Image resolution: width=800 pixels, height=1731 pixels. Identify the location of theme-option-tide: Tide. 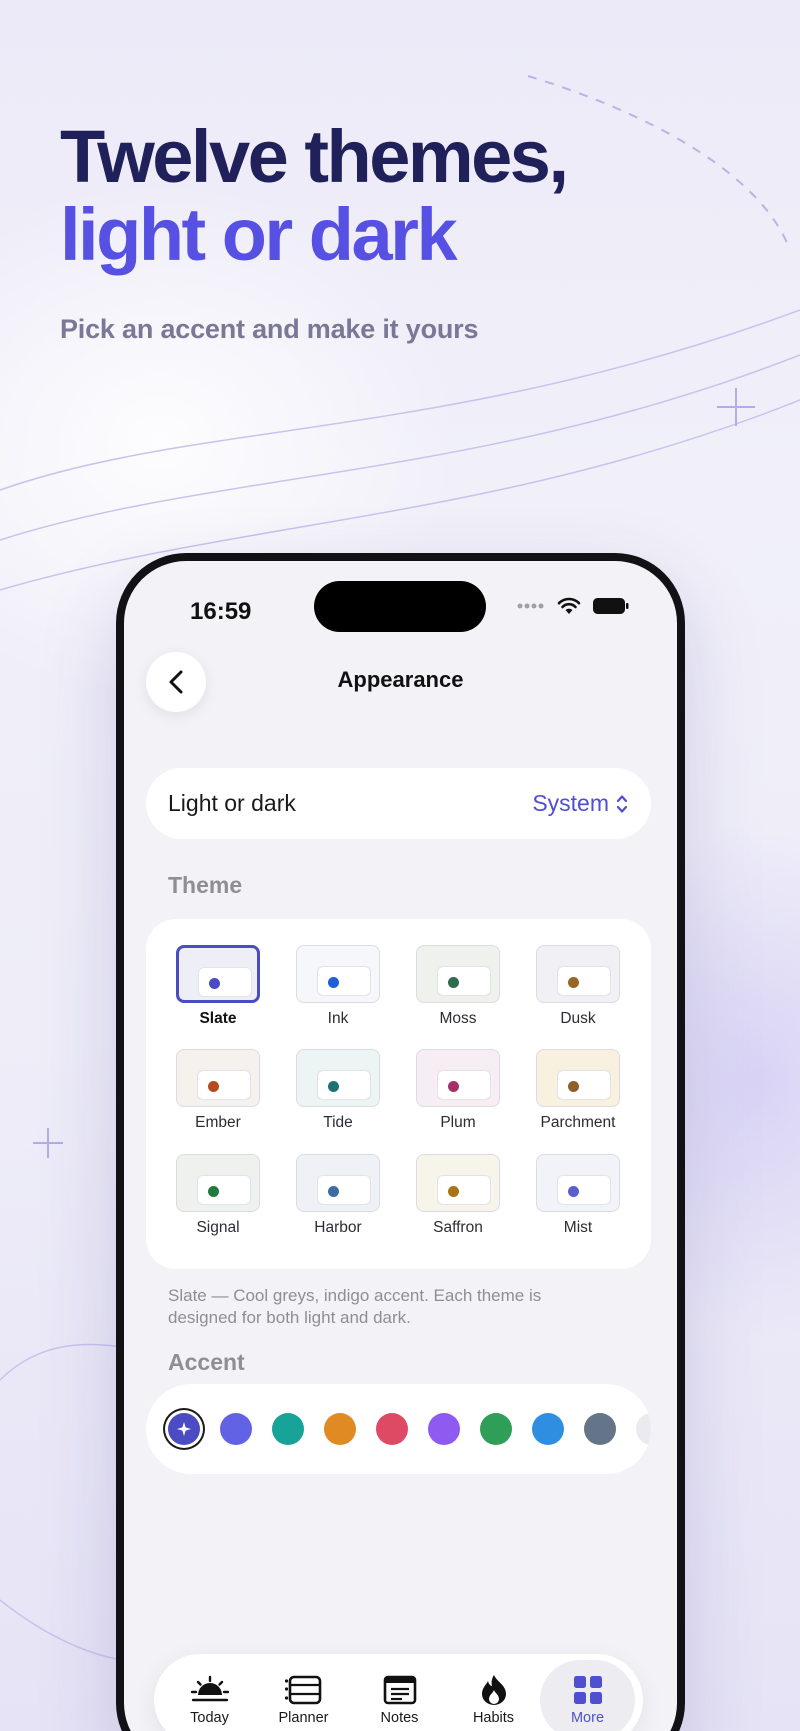
(338, 1090).